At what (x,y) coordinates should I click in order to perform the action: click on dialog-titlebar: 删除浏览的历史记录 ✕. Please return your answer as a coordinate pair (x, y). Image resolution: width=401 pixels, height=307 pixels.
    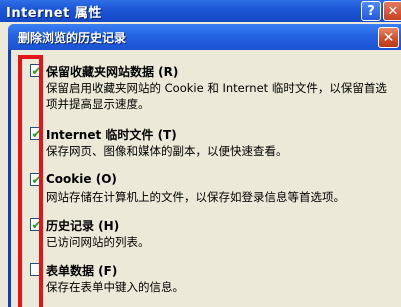
    Looking at the image, I should click on (204, 37).